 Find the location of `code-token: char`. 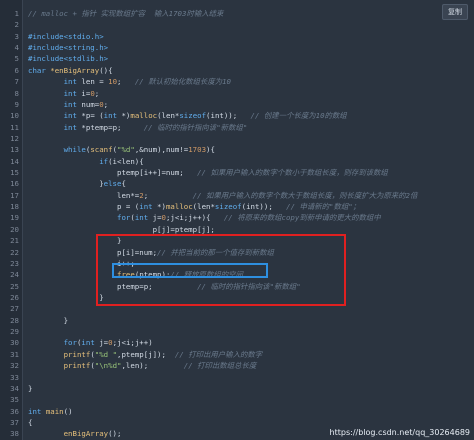

code-token: char is located at coordinates (39, 70).